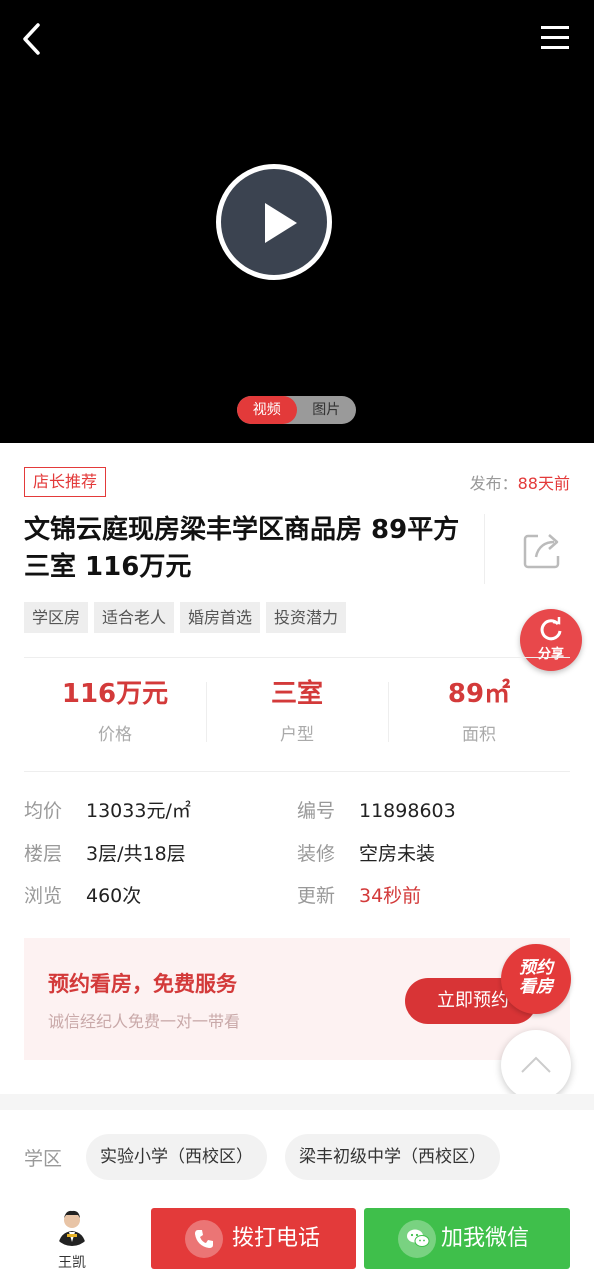 The width and height of the screenshot is (594, 1280). Describe the element at coordinates (72, 1263) in the screenshot. I see `agent-name: 王凯` at that location.